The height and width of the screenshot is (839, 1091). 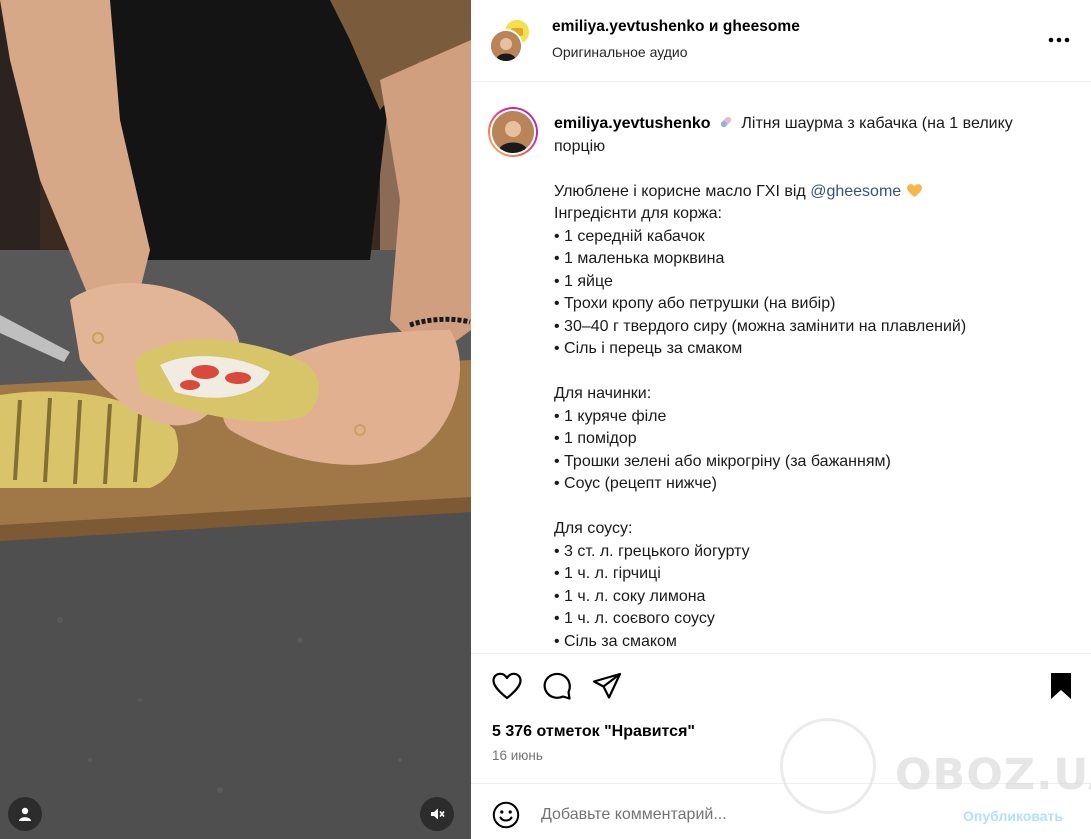 I want to click on post-authors: emiliya.yevtushenko и gheesome, so click(x=676, y=27).